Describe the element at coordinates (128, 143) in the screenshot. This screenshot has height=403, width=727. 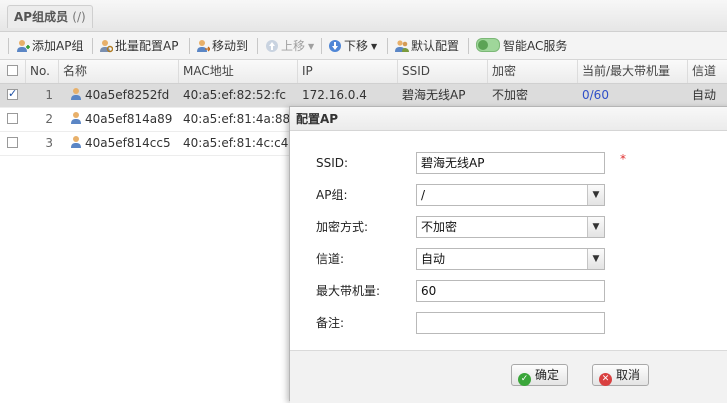
I see `ap-name: 40a5ef814cc5` at that location.